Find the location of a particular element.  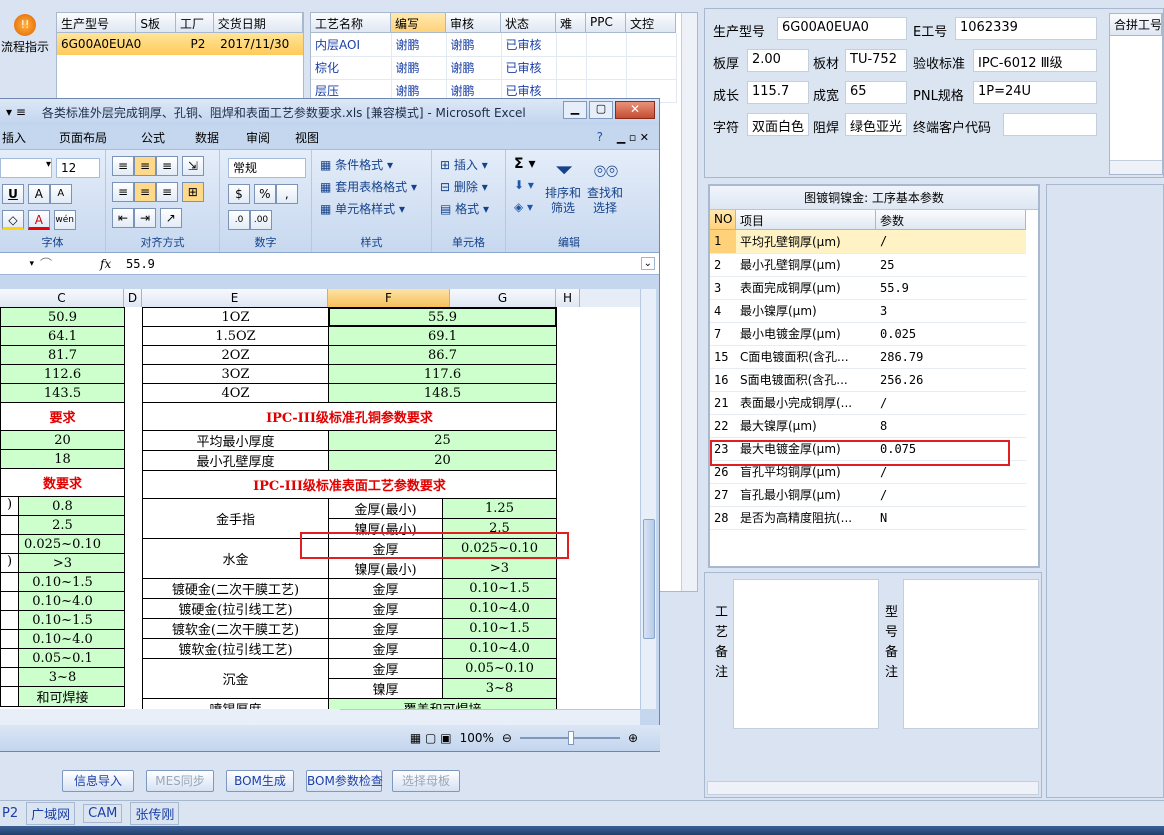

thick-field: 2.00 is located at coordinates (778, 60).